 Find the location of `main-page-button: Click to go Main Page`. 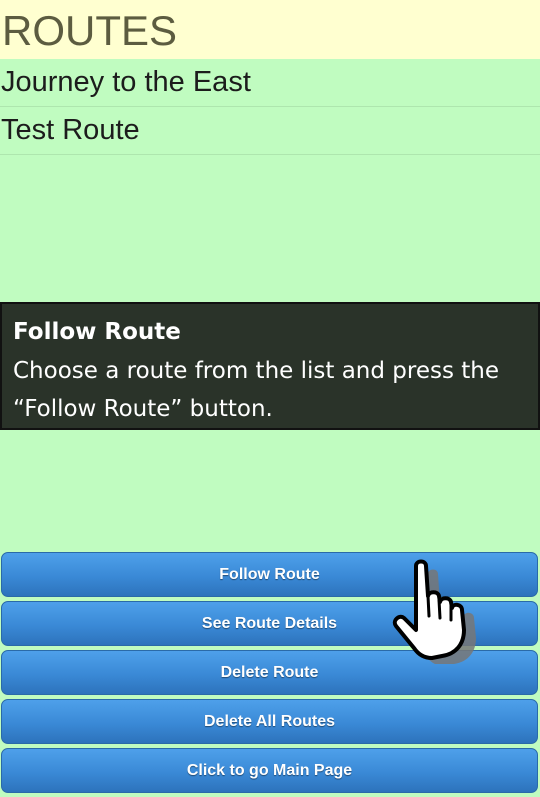

main-page-button: Click to go Main Page is located at coordinates (269, 770).